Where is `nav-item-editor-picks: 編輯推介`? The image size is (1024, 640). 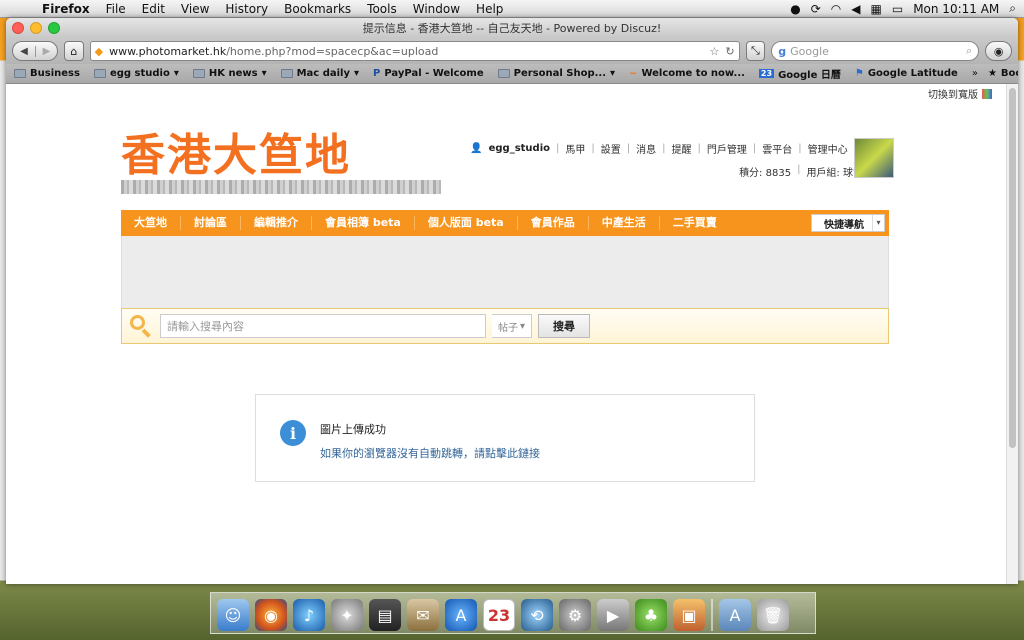 nav-item-editor-picks: 編輯推介 is located at coordinates (276, 223).